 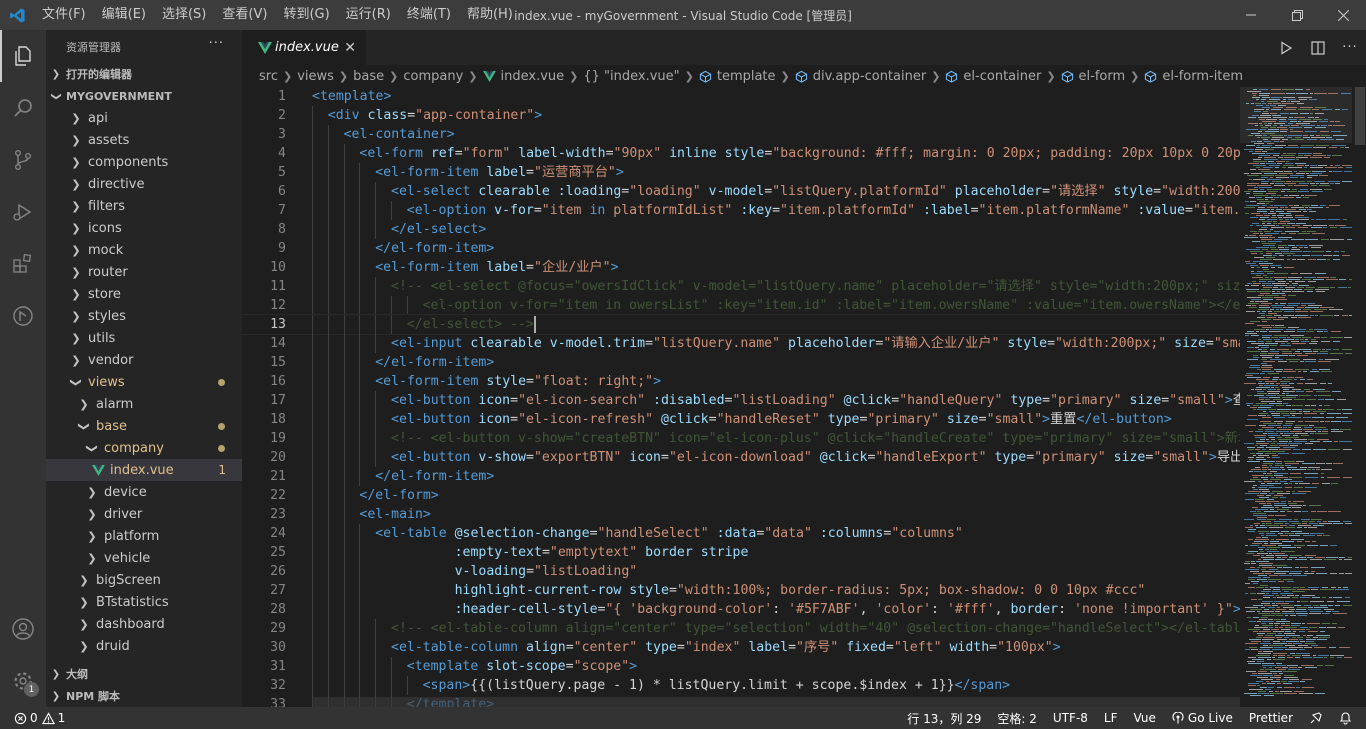 I want to click on manage-button: 1, so click(x=23, y=681).